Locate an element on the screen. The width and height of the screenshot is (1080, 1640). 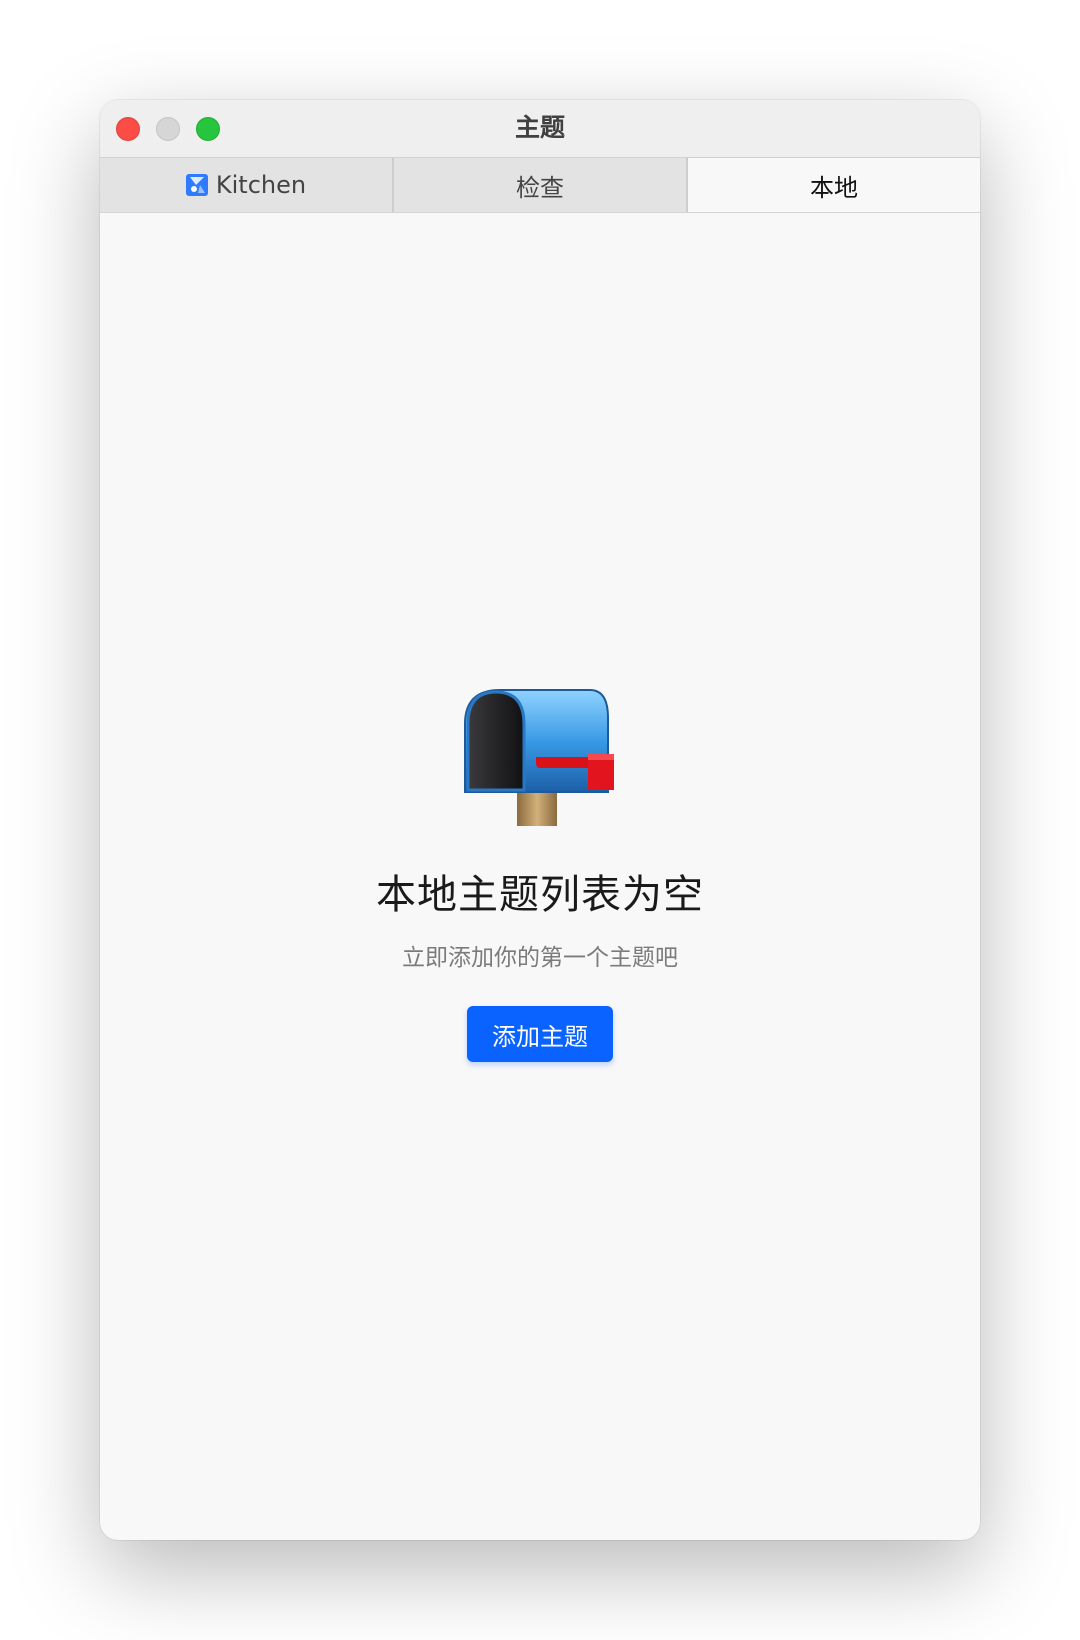
tab-kitchen-label: Kitchen is located at coordinates (261, 185).